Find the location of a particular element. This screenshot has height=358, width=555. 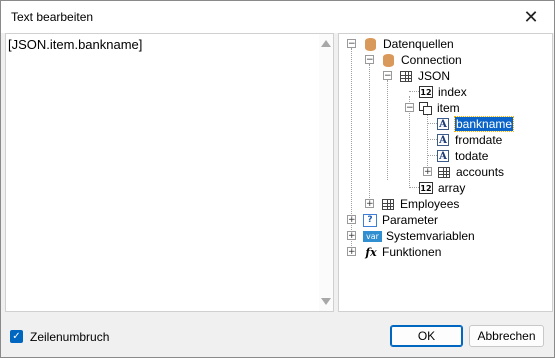

tree-node-systemvariables: var Systemvariablen is located at coordinates (419, 236).